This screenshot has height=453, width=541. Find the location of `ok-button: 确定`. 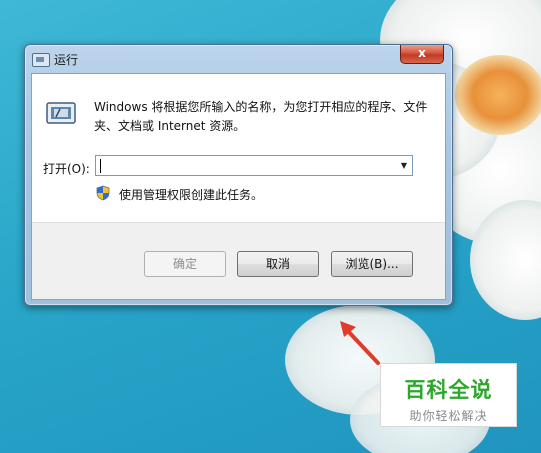

ok-button: 确定 is located at coordinates (185, 264).